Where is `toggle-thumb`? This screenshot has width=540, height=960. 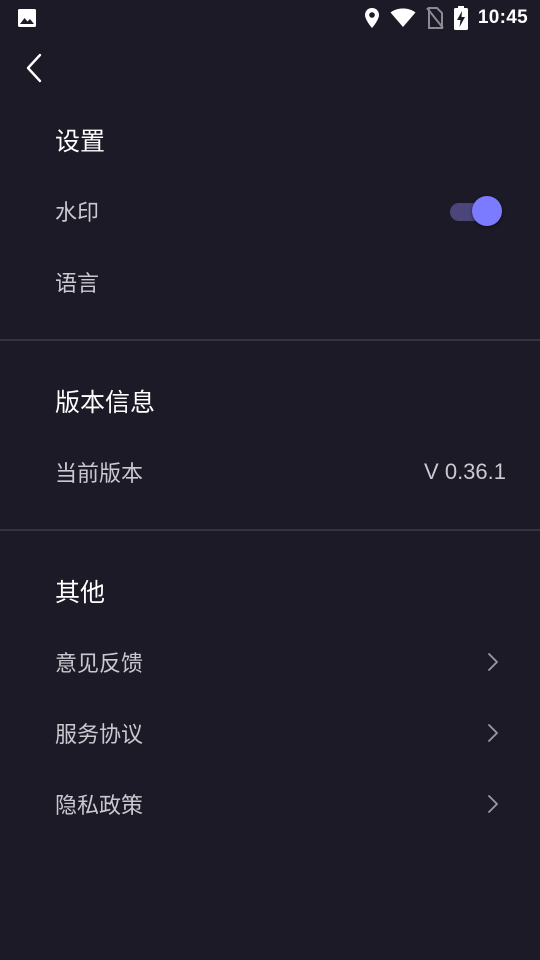
toggle-thumb is located at coordinates (487, 211).